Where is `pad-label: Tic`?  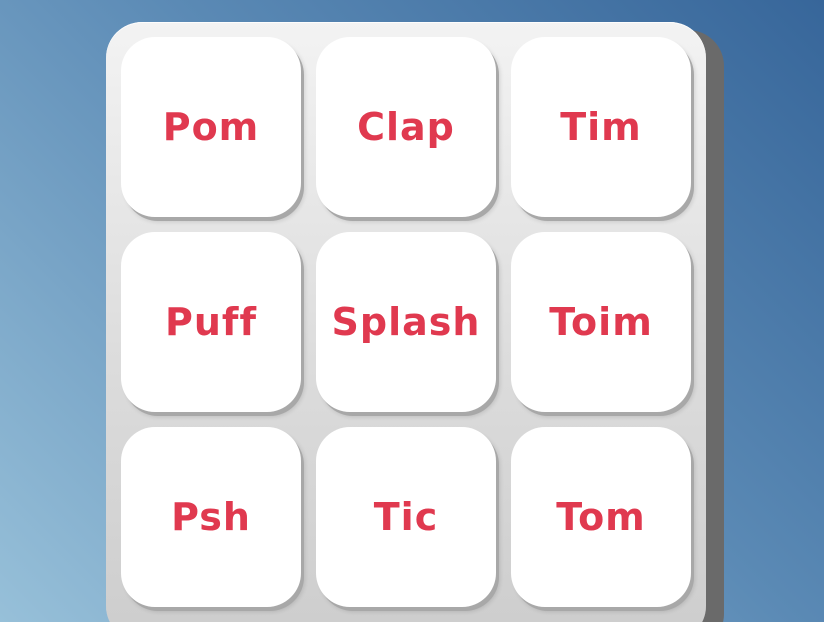
pad-label: Tic is located at coordinates (406, 517).